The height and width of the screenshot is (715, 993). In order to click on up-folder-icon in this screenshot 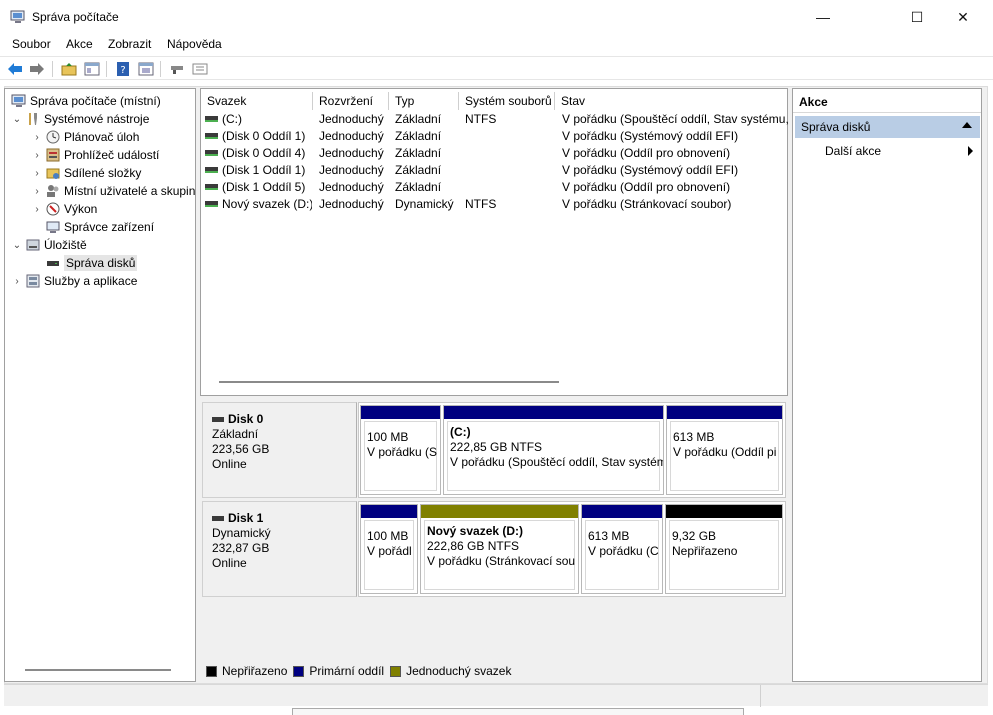, I will do `click(69, 68)`.